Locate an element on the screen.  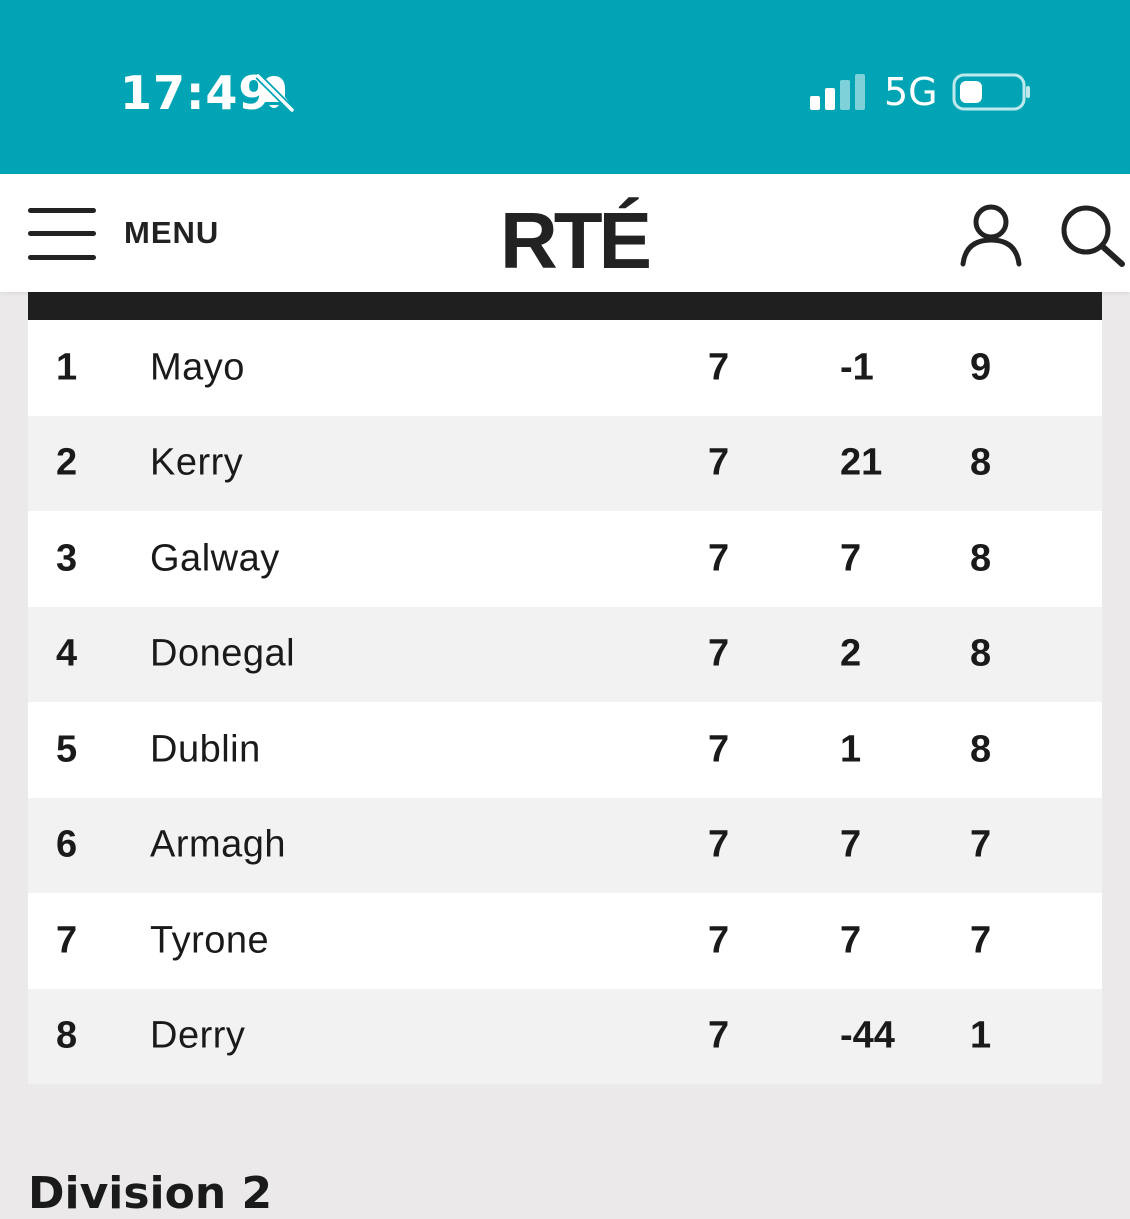
team-name: Galway is located at coordinates (215, 558).